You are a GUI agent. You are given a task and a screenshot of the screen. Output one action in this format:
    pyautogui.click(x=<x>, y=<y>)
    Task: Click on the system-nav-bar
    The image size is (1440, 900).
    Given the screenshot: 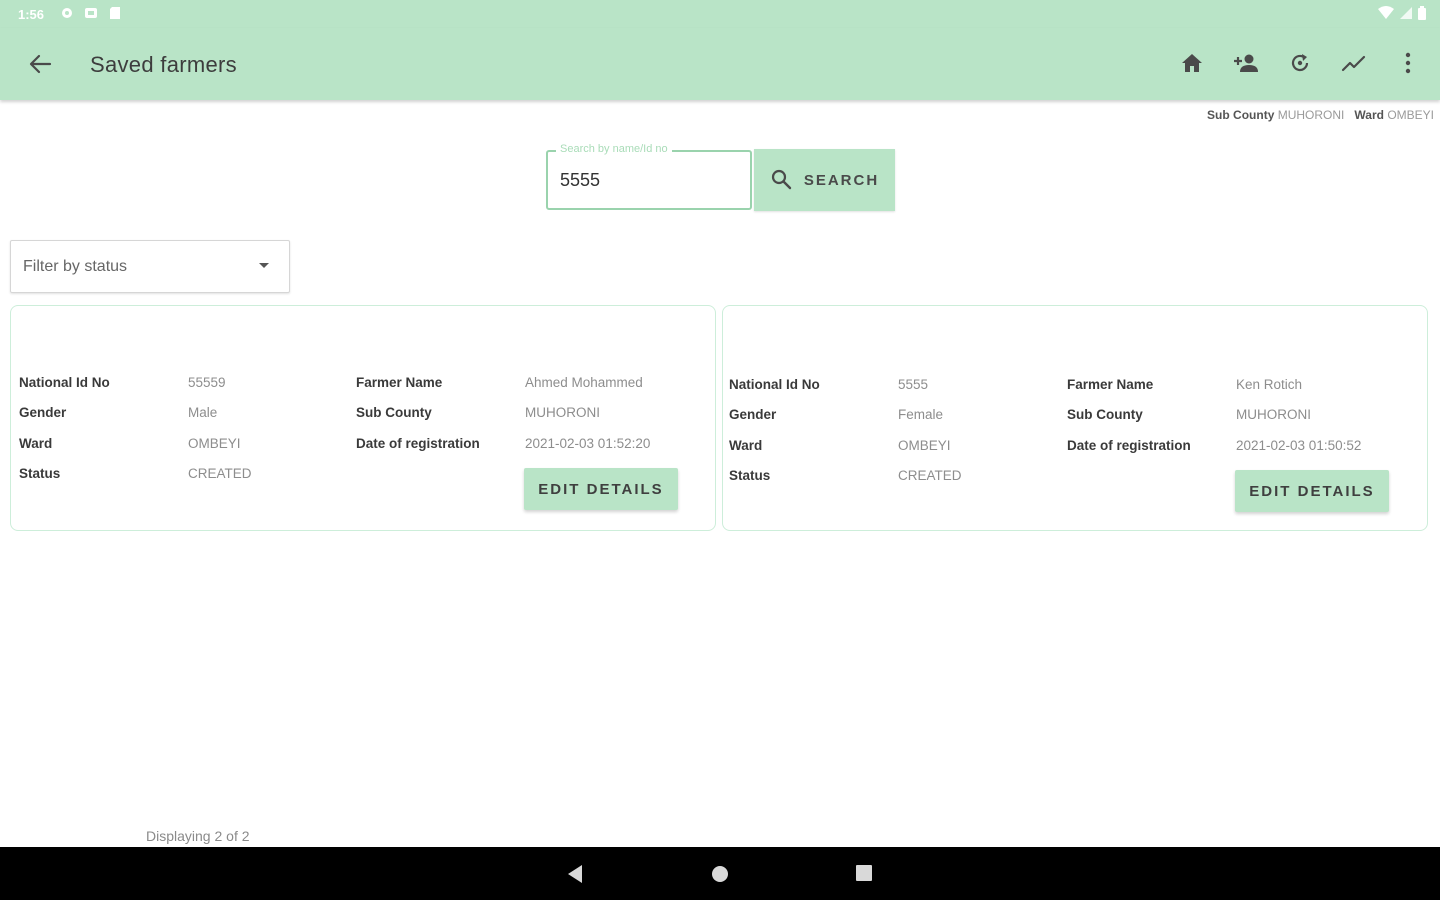 What is the action you would take?
    pyautogui.click(x=720, y=873)
    